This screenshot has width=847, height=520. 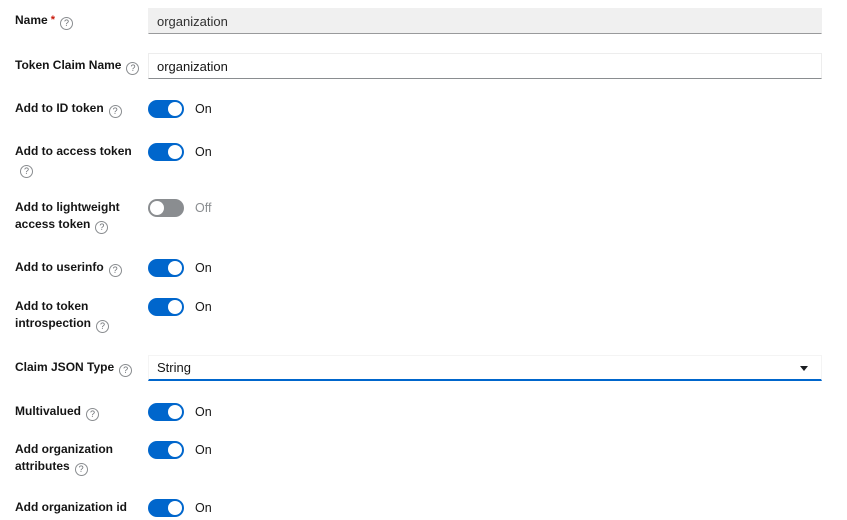 What do you see at coordinates (52, 20) in the screenshot?
I see `required-asterisk: *` at bounding box center [52, 20].